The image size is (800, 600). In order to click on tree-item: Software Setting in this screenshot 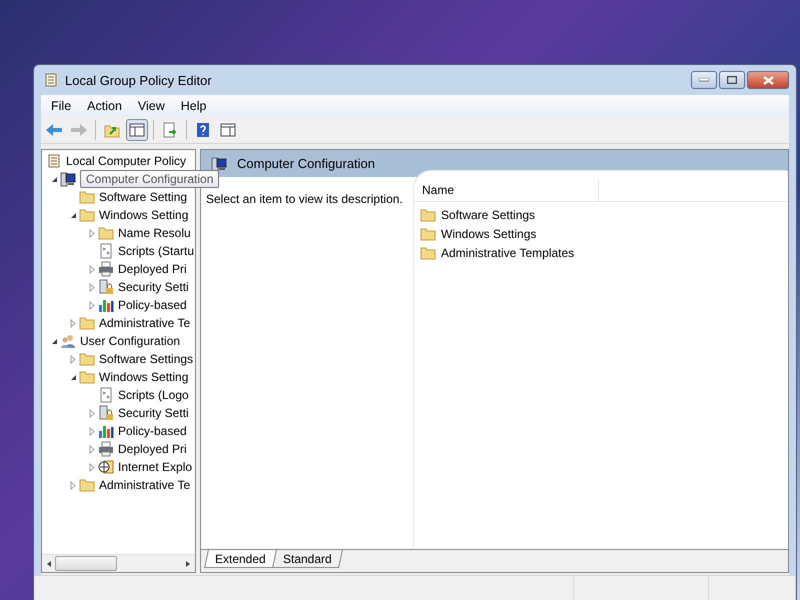, I will do `click(141, 197)`.